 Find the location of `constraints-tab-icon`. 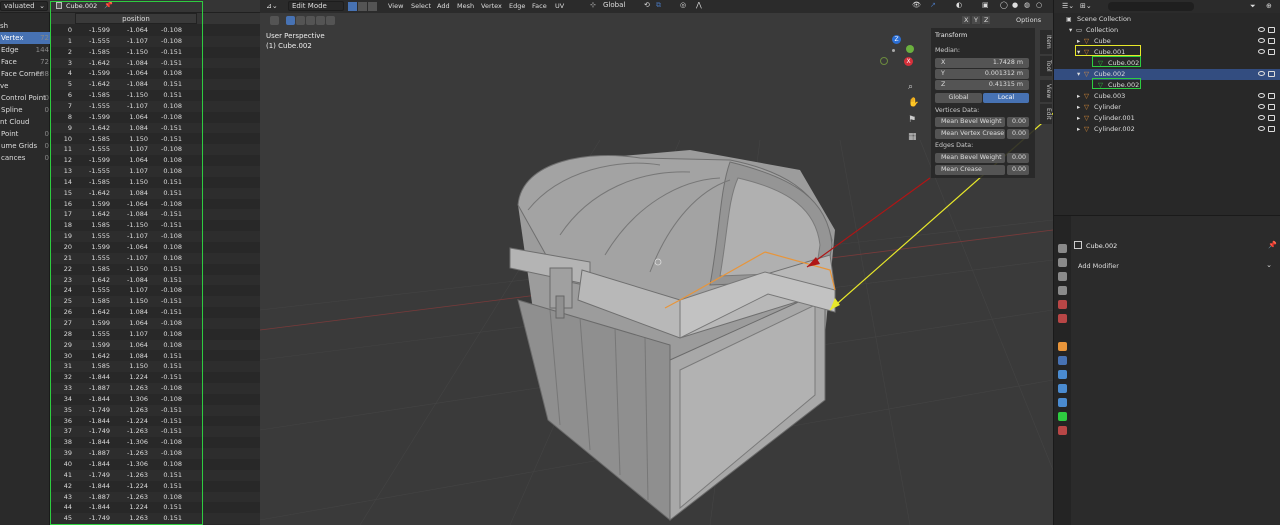

constraints-tab-icon is located at coordinates (1062, 402).